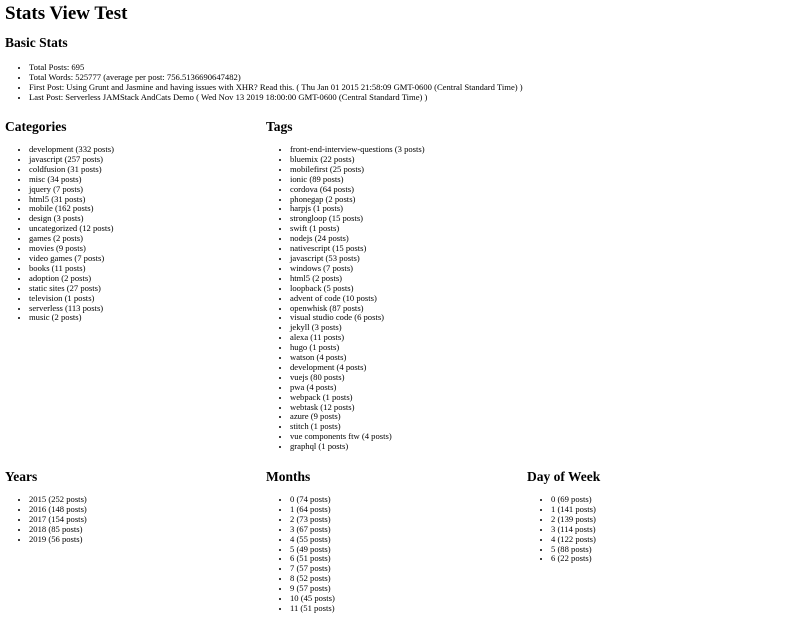  Describe the element at coordinates (288, 476) in the screenshot. I see `months-heading: Months` at that location.